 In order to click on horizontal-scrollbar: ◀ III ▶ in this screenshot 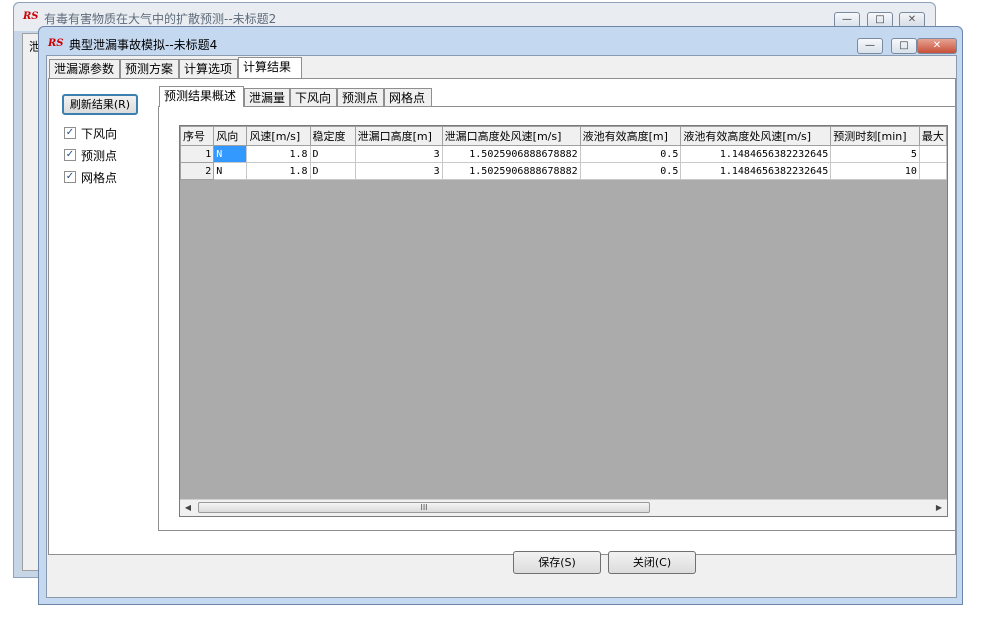, I will do `click(563, 507)`.